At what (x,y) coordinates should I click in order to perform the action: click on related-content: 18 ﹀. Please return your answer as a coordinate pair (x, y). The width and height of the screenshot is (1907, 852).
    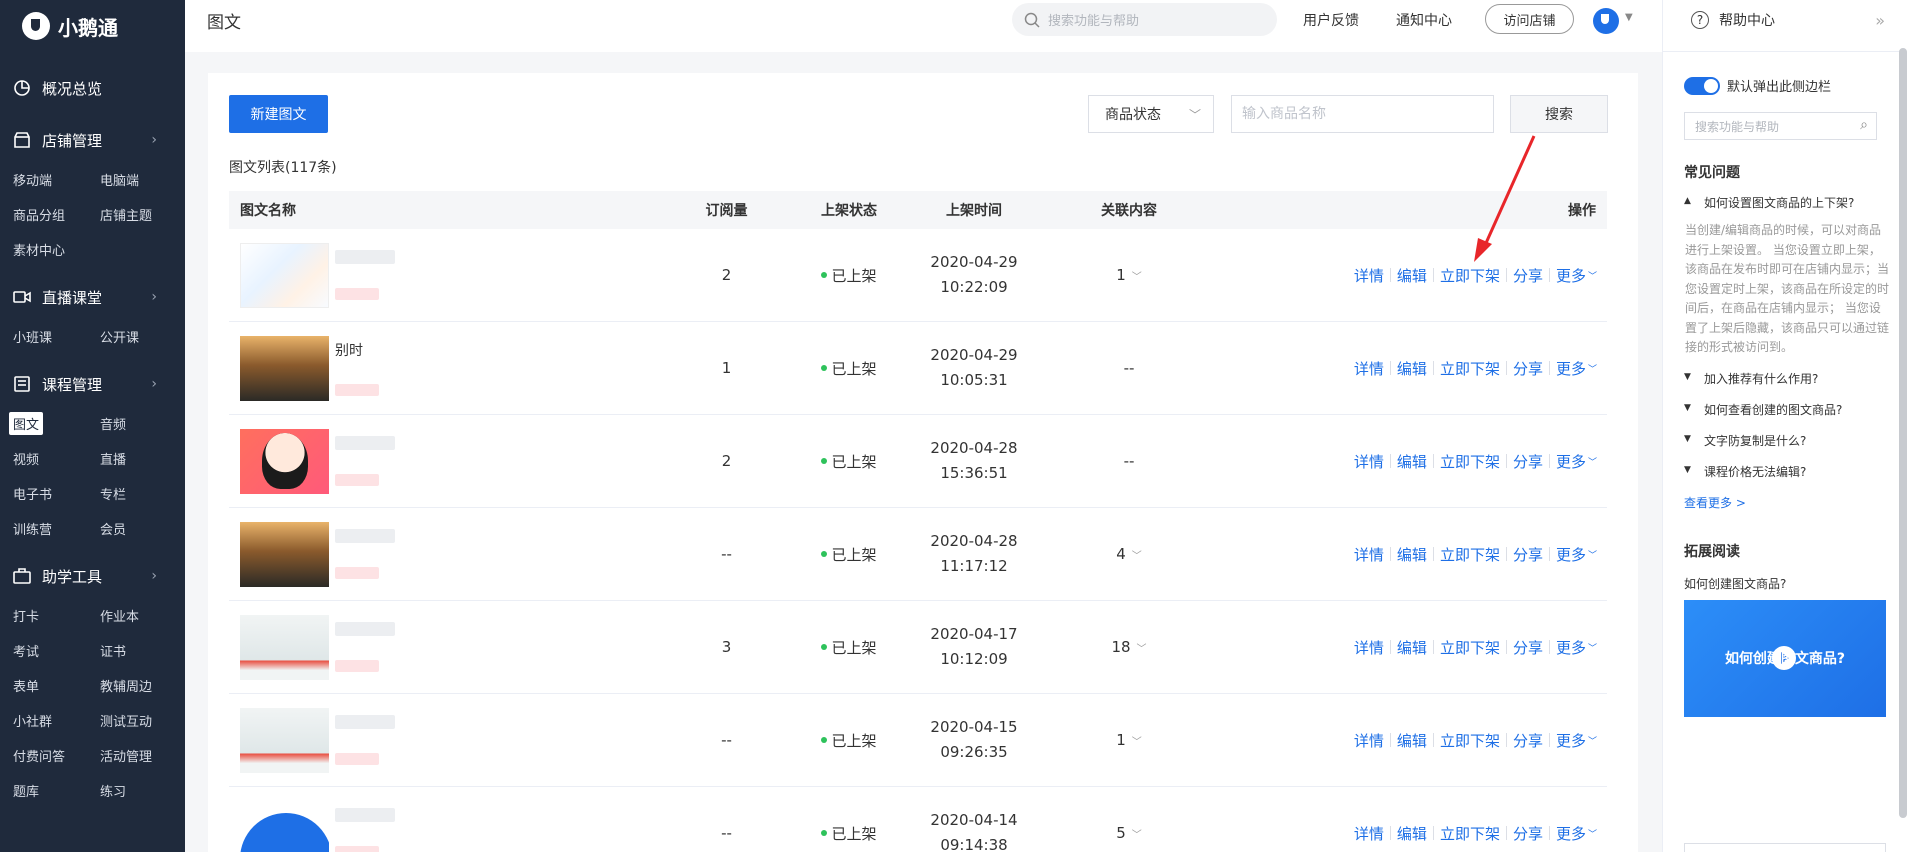
    Looking at the image, I should click on (1129, 647).